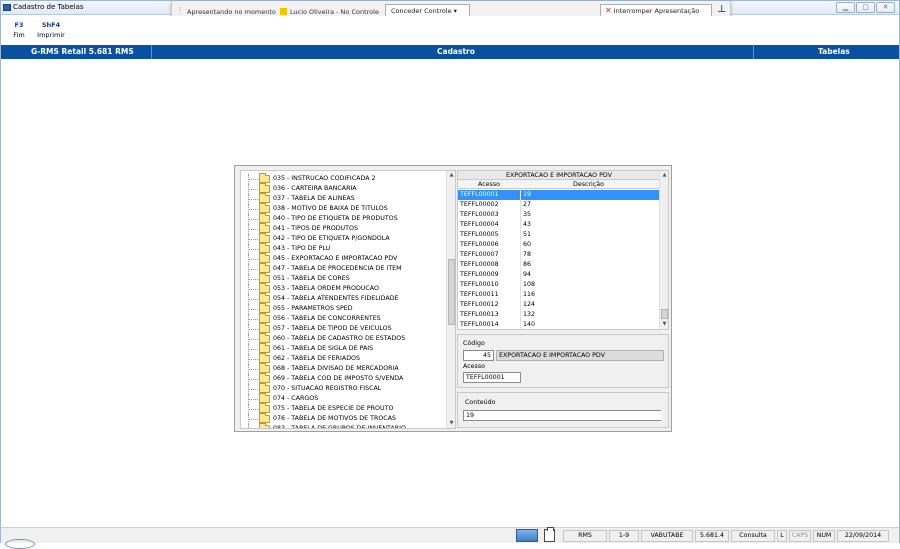 The width and height of the screenshot is (900, 549). I want to click on shf4-imprimir-button: ShF4 Imprimir, so click(51, 30).